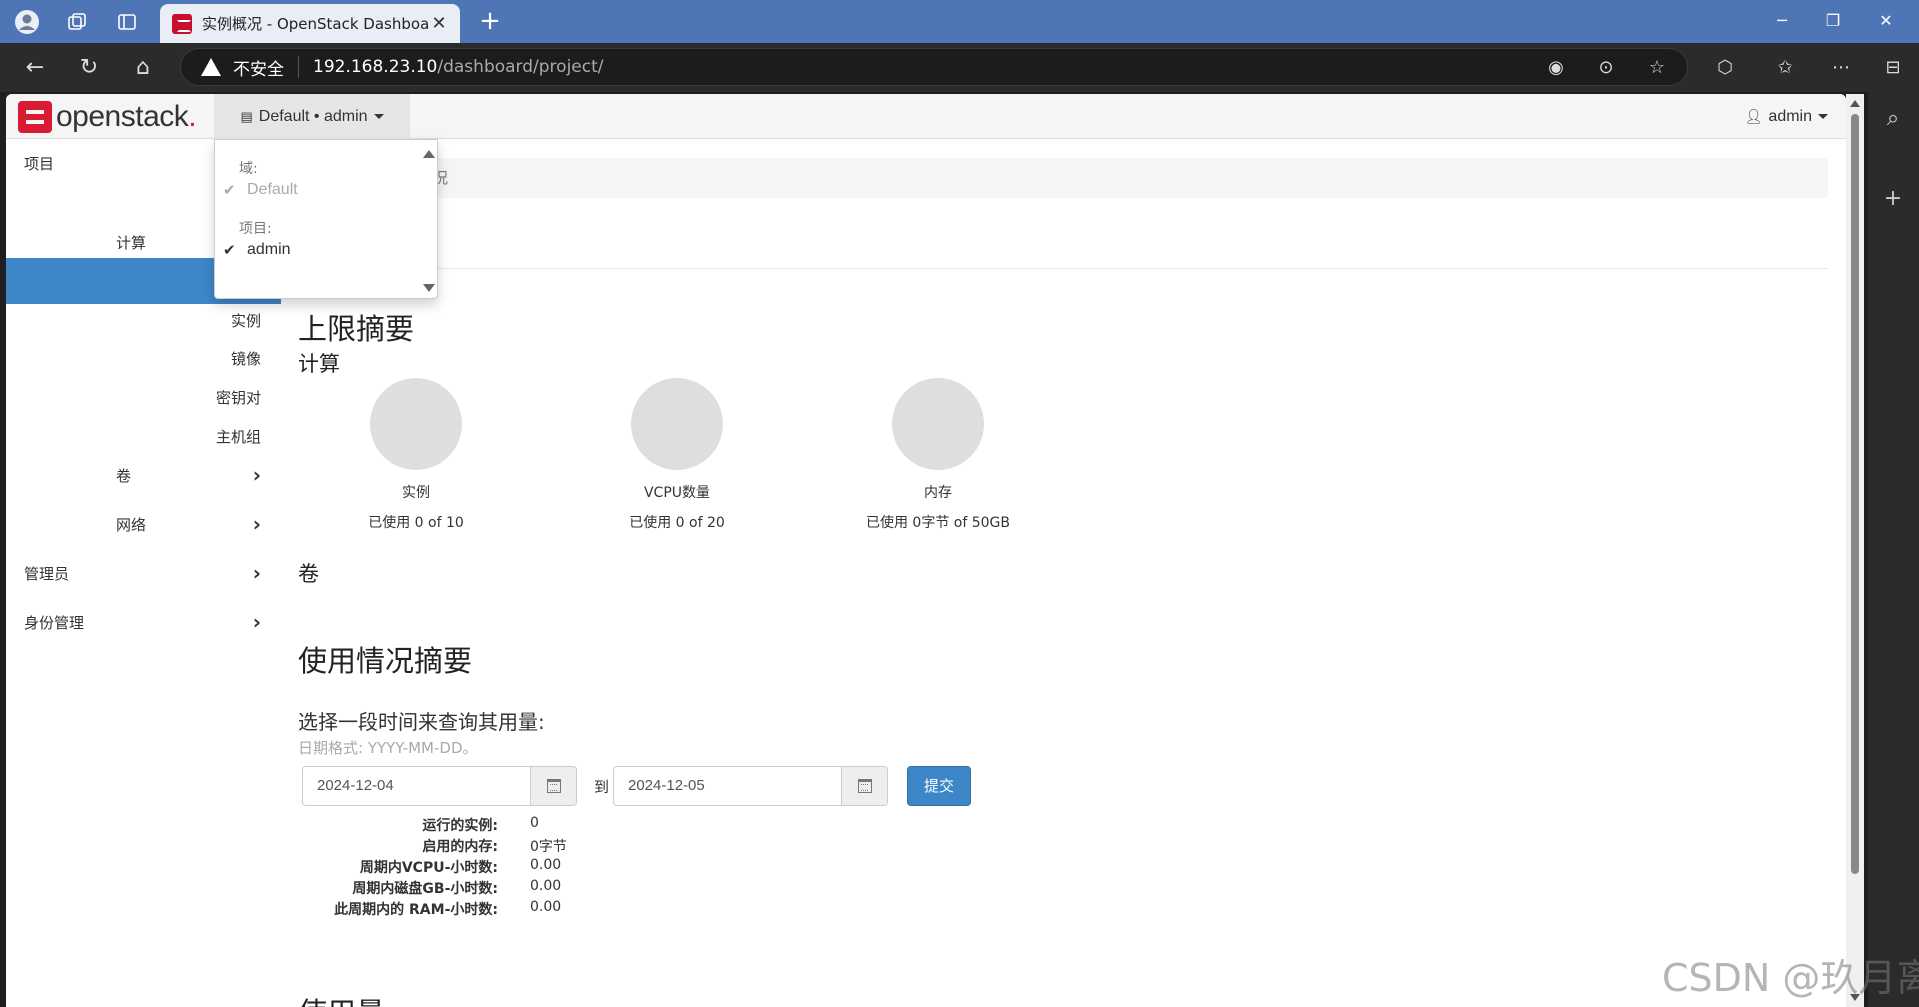 Image resolution: width=1919 pixels, height=1007 pixels. What do you see at coordinates (677, 523) in the screenshot?
I see `pie-usage: 已使用 0 of 20` at bounding box center [677, 523].